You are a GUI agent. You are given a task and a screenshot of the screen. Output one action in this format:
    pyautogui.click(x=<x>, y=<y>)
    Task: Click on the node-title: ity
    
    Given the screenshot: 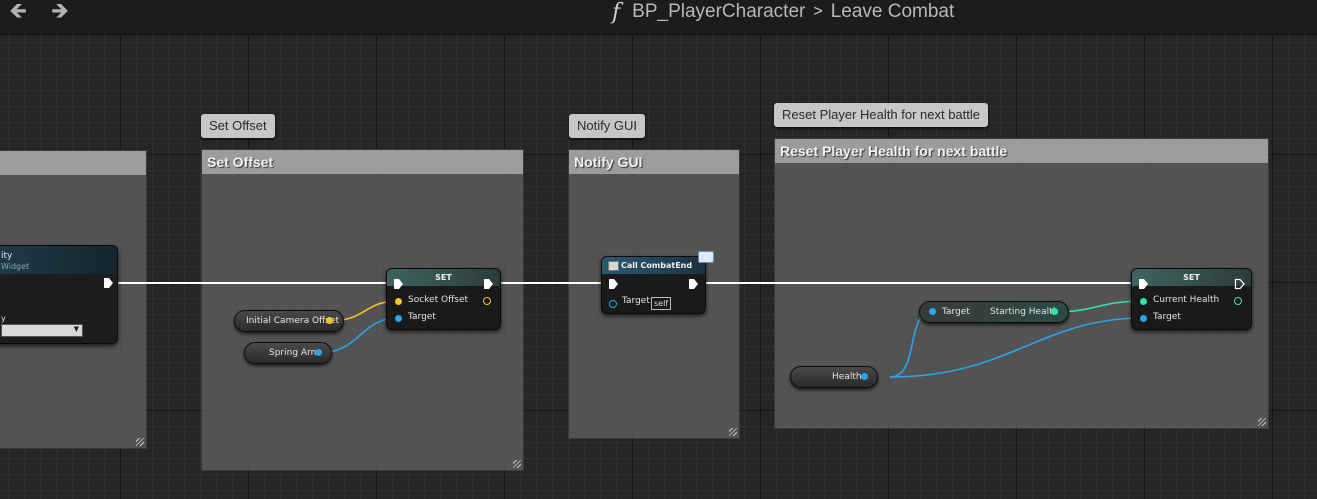 What is the action you would take?
    pyautogui.click(x=7, y=256)
    